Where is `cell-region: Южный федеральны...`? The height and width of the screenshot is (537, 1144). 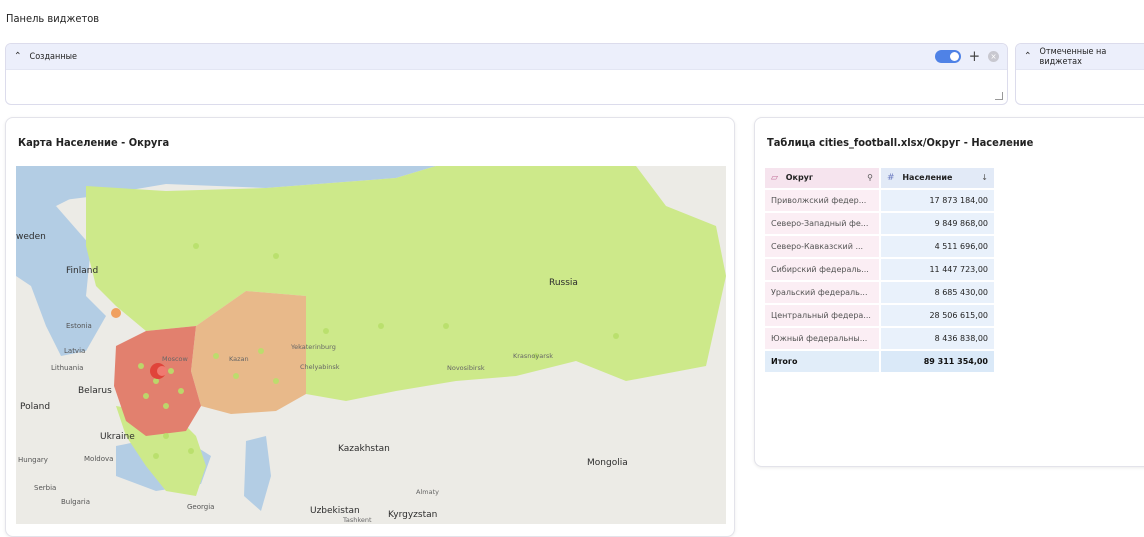 cell-region: Южный федеральны... is located at coordinates (822, 338).